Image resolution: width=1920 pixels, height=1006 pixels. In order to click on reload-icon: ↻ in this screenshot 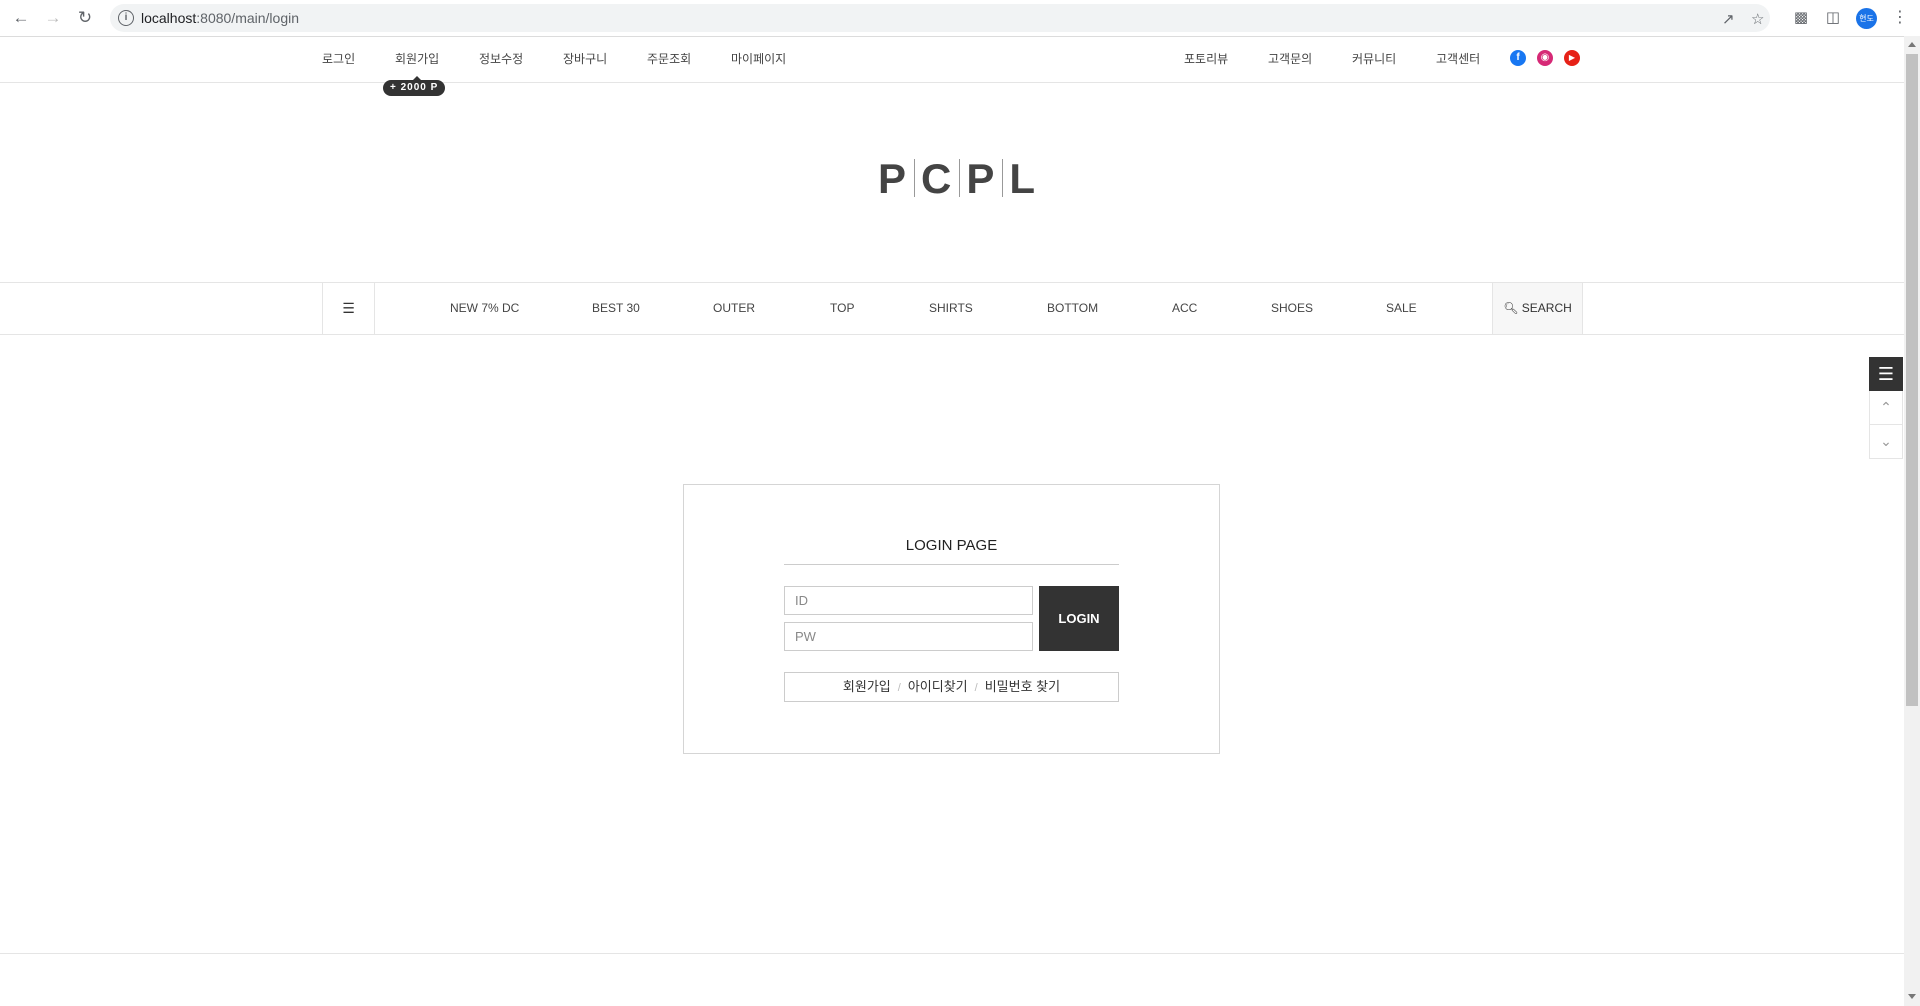, I will do `click(85, 18)`.